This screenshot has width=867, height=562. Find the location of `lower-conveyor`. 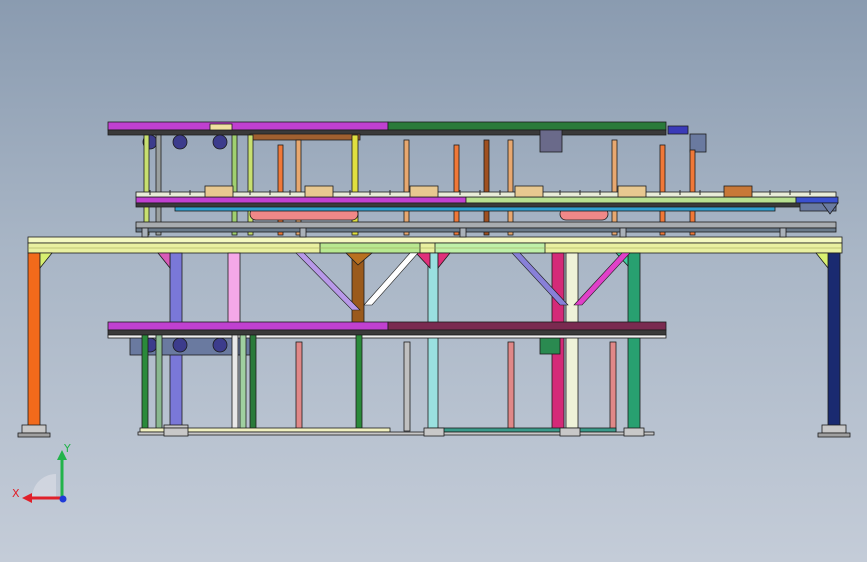

lower-conveyor is located at coordinates (387, 338).